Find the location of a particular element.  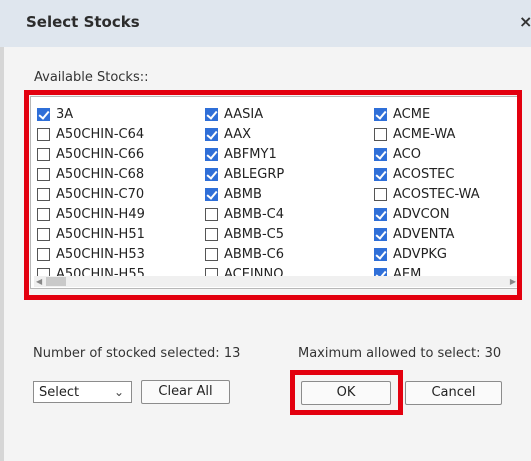

close-icon: × is located at coordinates (525, 21).